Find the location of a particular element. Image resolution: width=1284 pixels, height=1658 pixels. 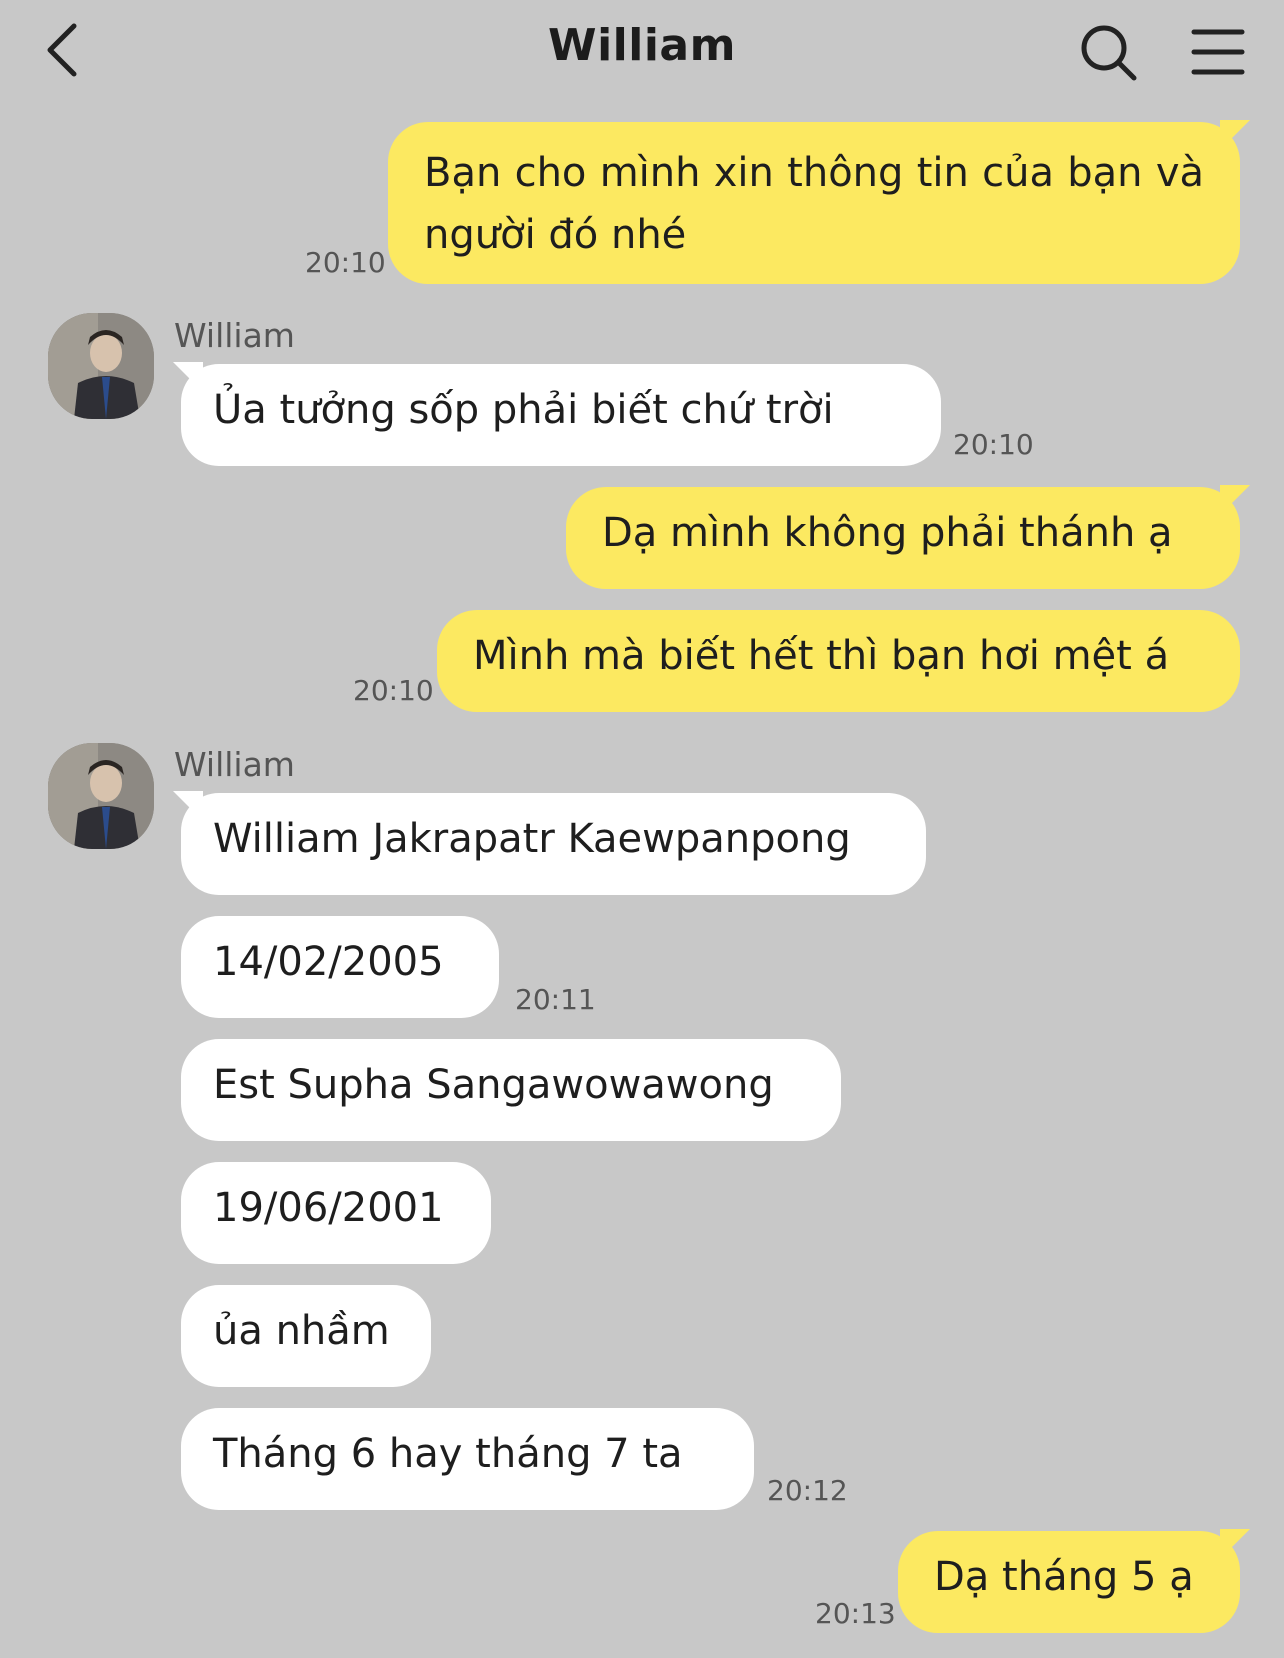

incoming-message: ủa nhầm is located at coordinates (306, 1336).